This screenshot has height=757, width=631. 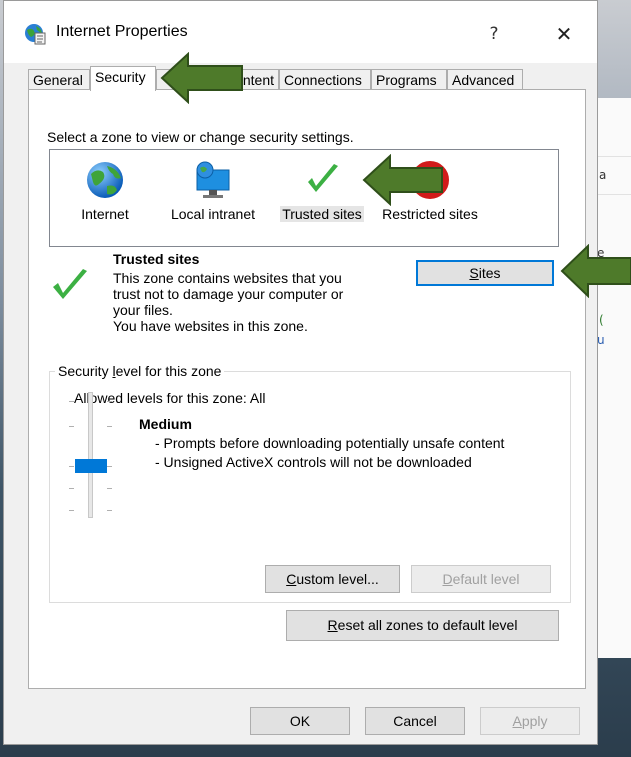 I want to click on zone-title: Trusted sites, so click(x=156, y=259).